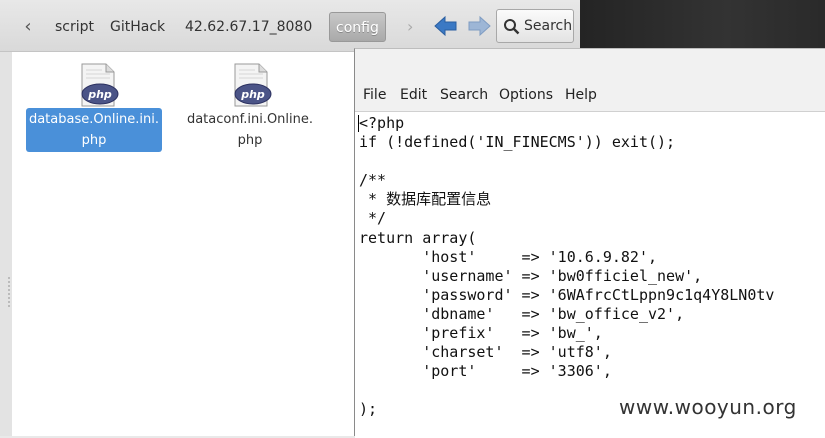 The image size is (825, 438). I want to click on code-line: /**, so click(373, 180).